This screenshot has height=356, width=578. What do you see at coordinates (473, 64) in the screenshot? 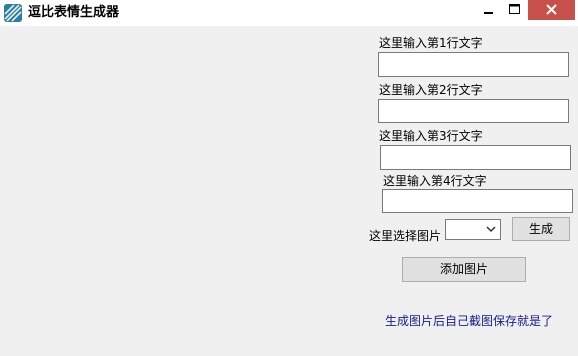
I see `line1-input` at bounding box center [473, 64].